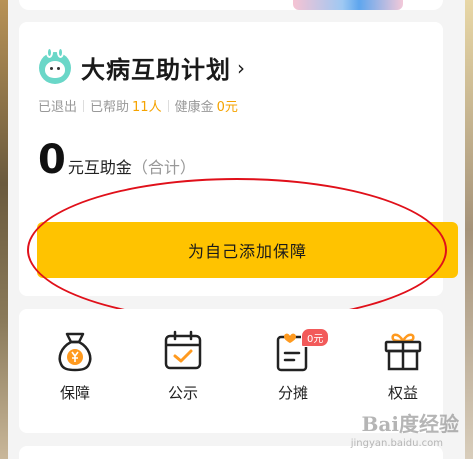 The height and width of the screenshot is (459, 473). What do you see at coordinates (58, 107) in the screenshot?
I see `plan-status: 已退出` at bounding box center [58, 107].